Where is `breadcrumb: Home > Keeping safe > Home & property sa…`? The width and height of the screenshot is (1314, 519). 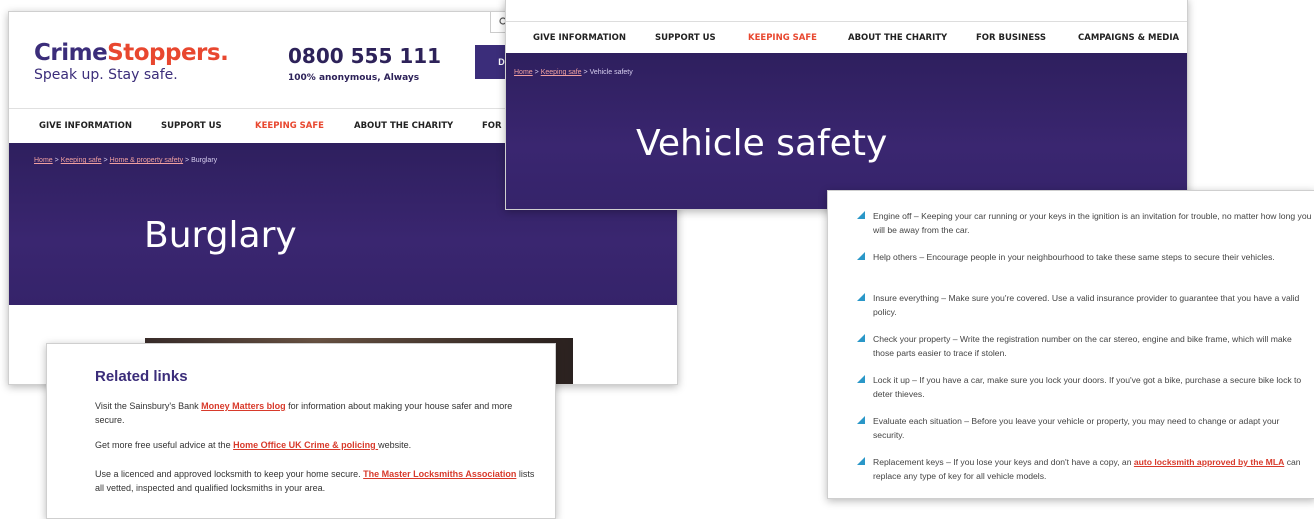
breadcrumb: Home > Keeping safe > Home & property sa… is located at coordinates (125, 160).